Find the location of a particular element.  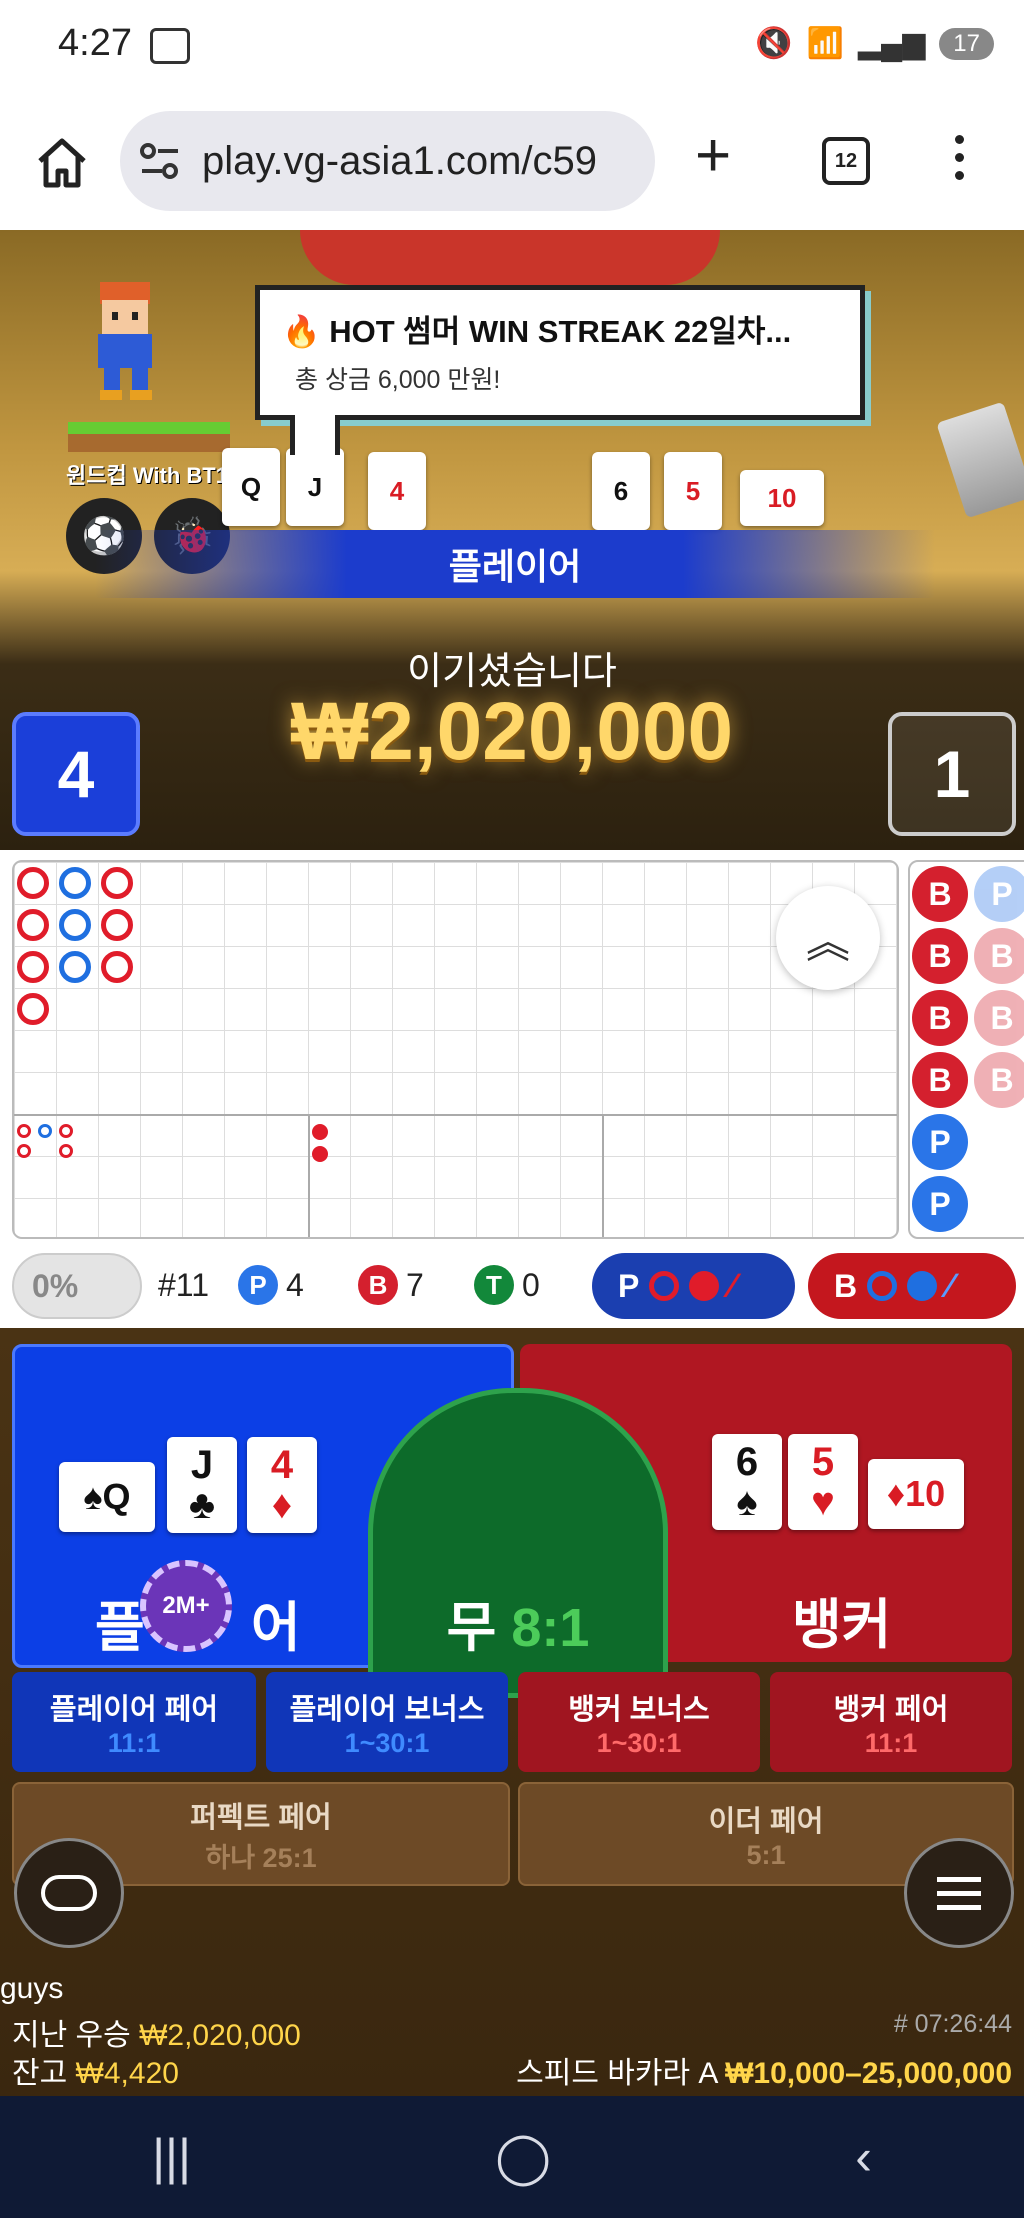

pixel-avatar is located at coordinates (125, 341).